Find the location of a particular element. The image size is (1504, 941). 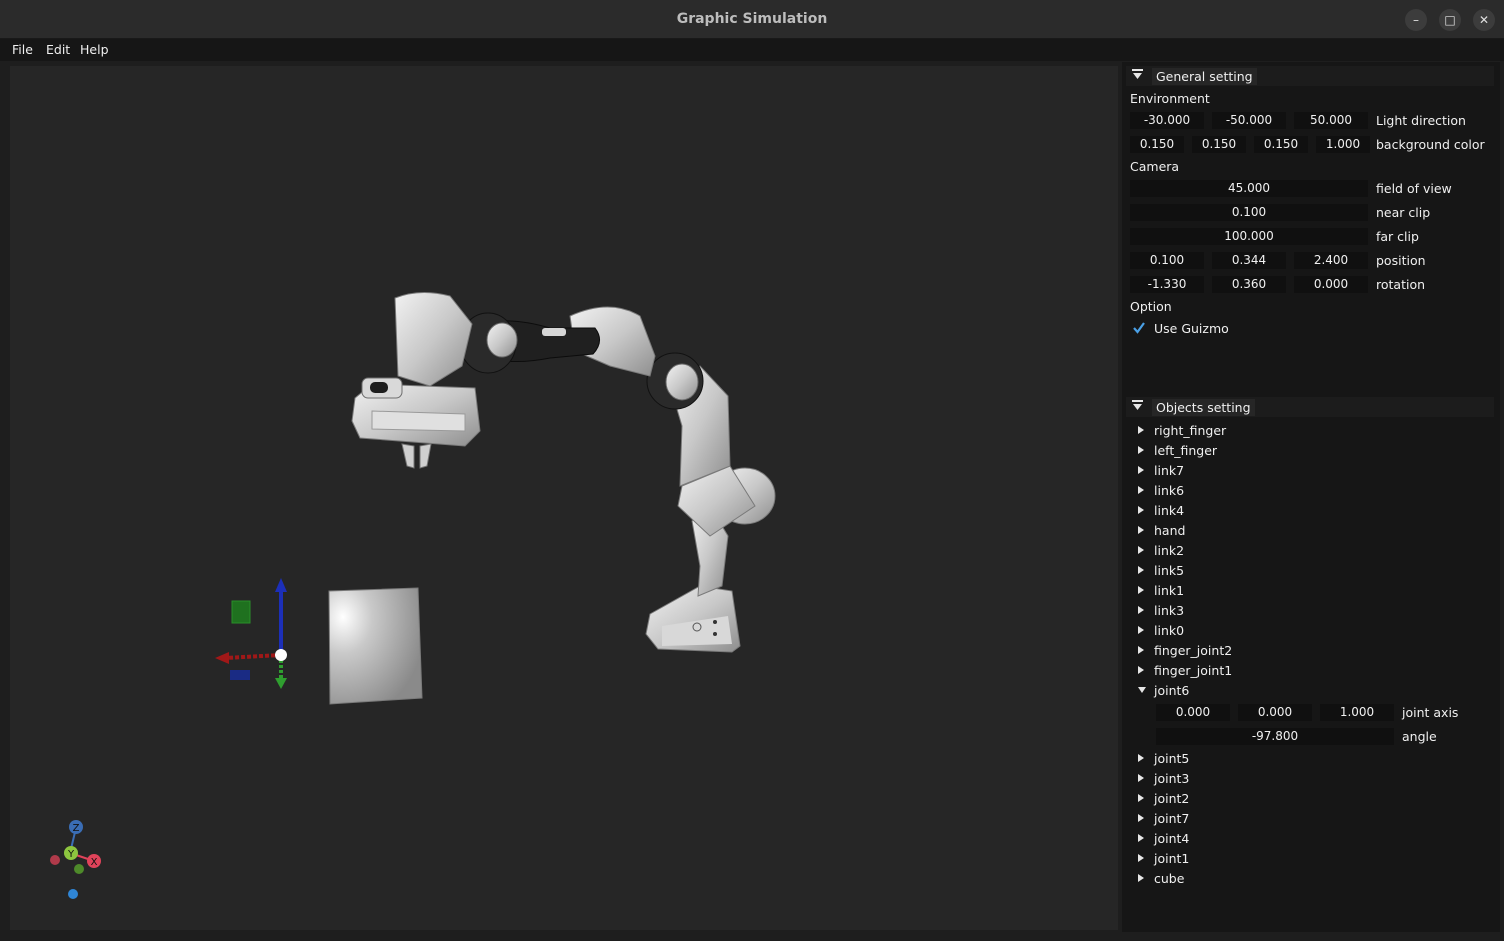

general-setting-header: General setting is located at coordinates (1310, 76).